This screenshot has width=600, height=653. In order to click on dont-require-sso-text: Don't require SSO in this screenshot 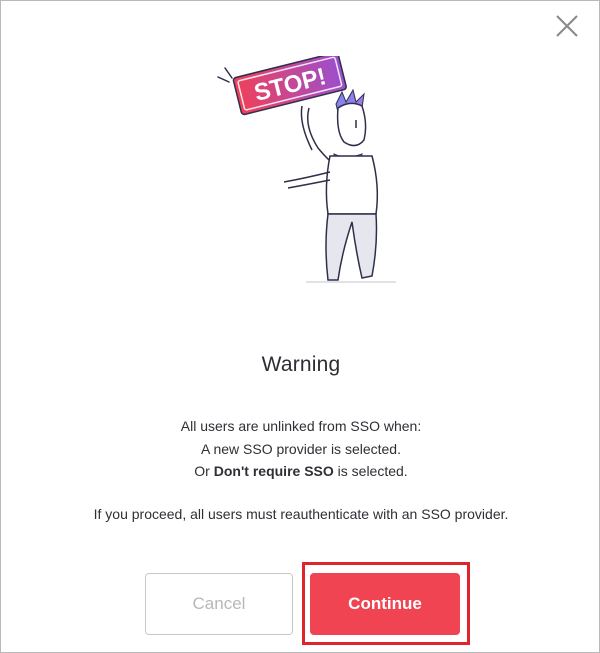, I will do `click(273, 471)`.